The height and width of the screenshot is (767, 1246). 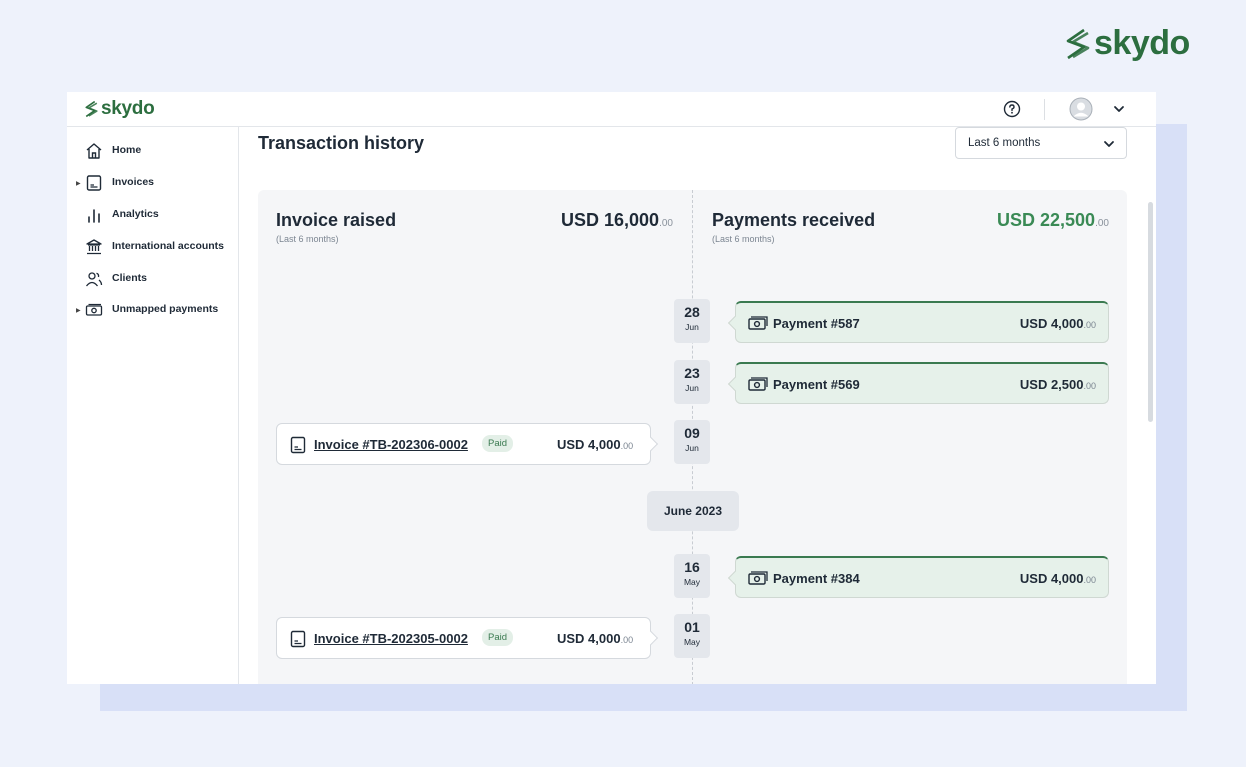 I want to click on sidebar-item-label: Invoices, so click(x=133, y=182).